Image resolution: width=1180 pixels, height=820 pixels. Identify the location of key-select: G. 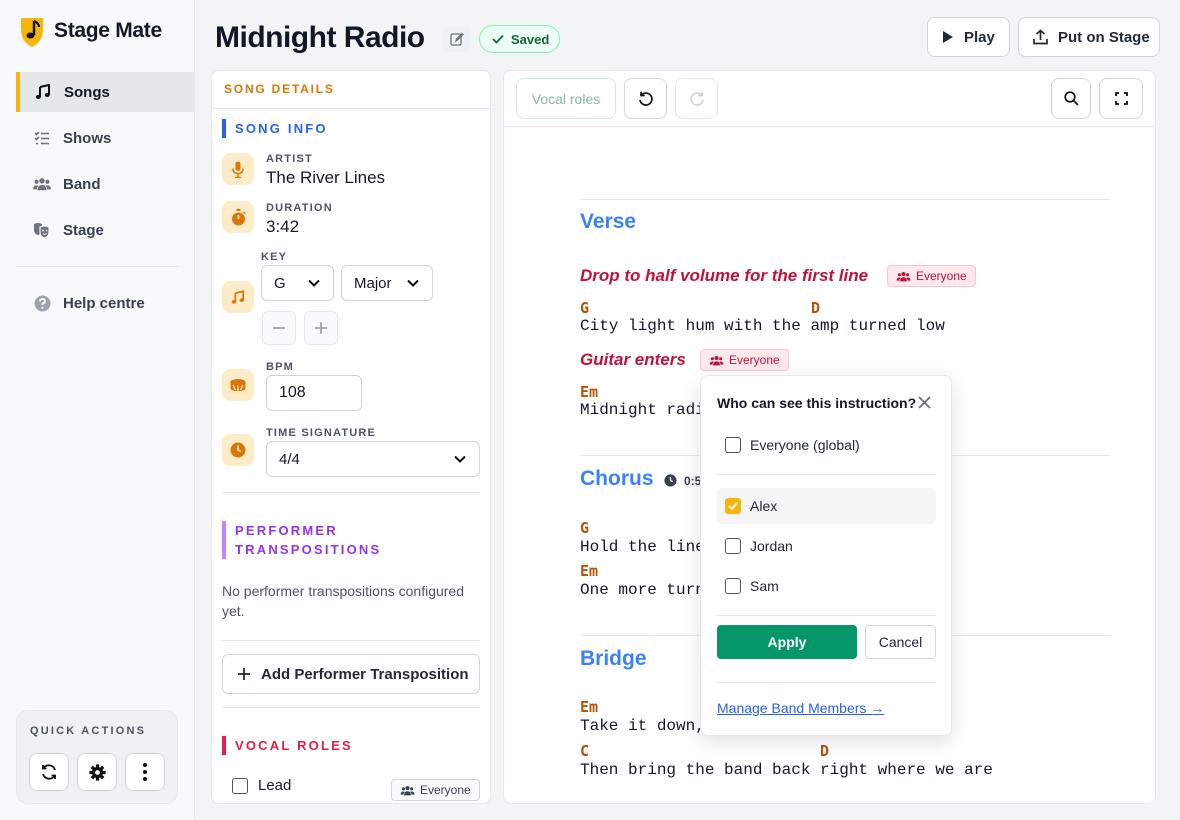
(297, 283).